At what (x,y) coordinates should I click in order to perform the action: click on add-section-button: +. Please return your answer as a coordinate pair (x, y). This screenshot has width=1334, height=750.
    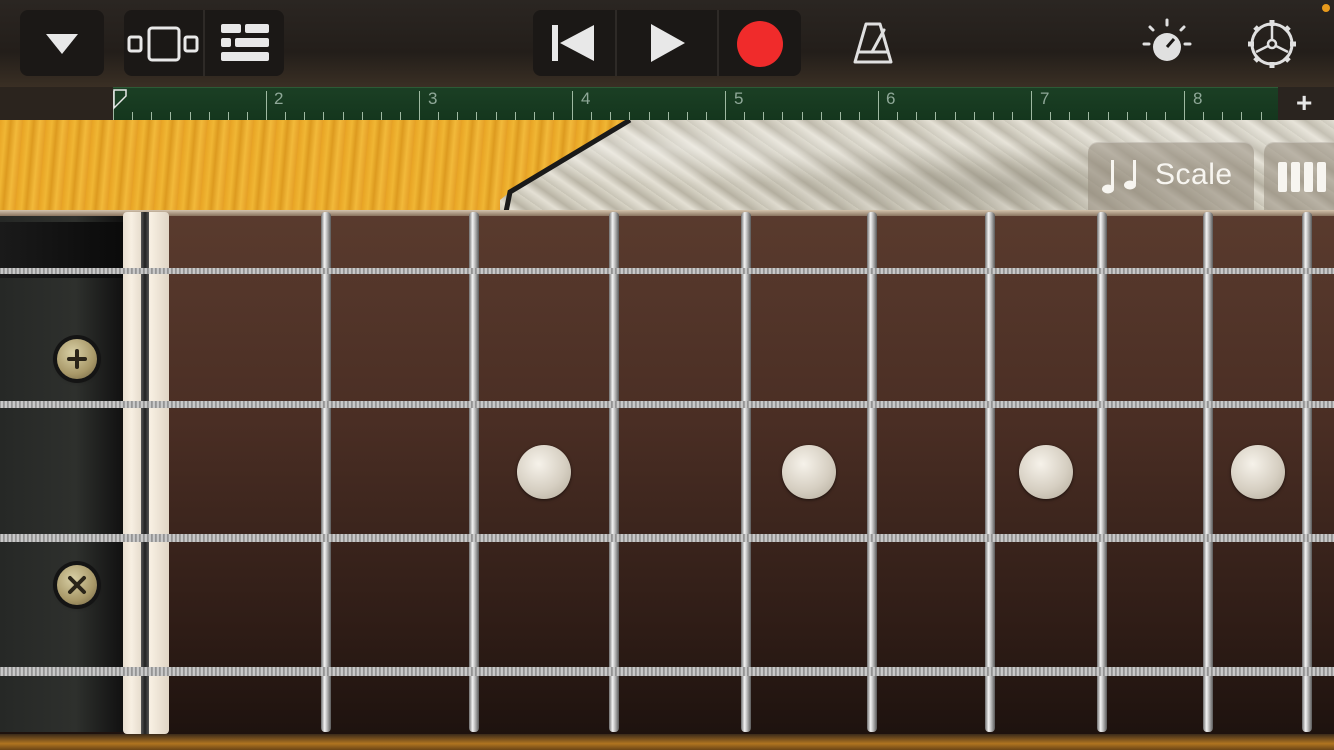
    Looking at the image, I should click on (1304, 103).